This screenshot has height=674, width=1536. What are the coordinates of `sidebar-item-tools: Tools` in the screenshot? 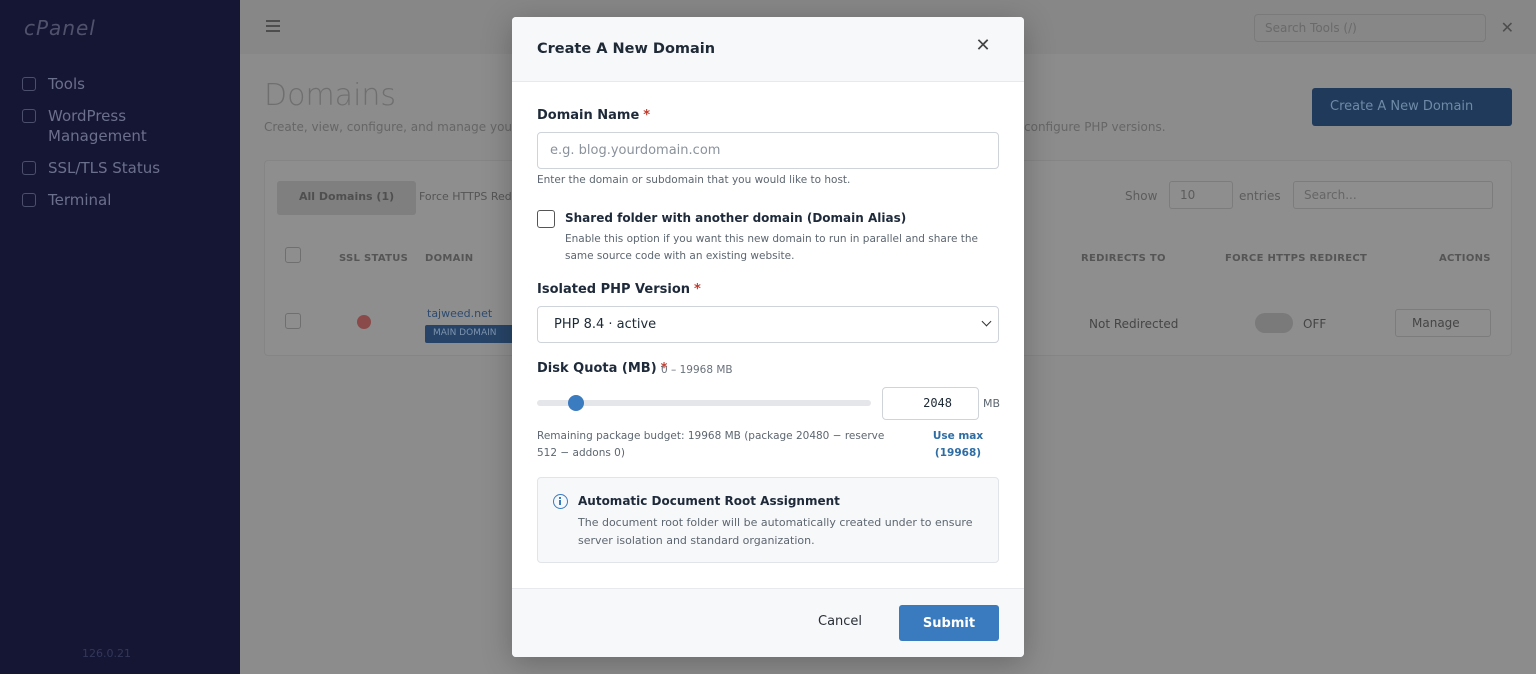 It's located at (120, 84).